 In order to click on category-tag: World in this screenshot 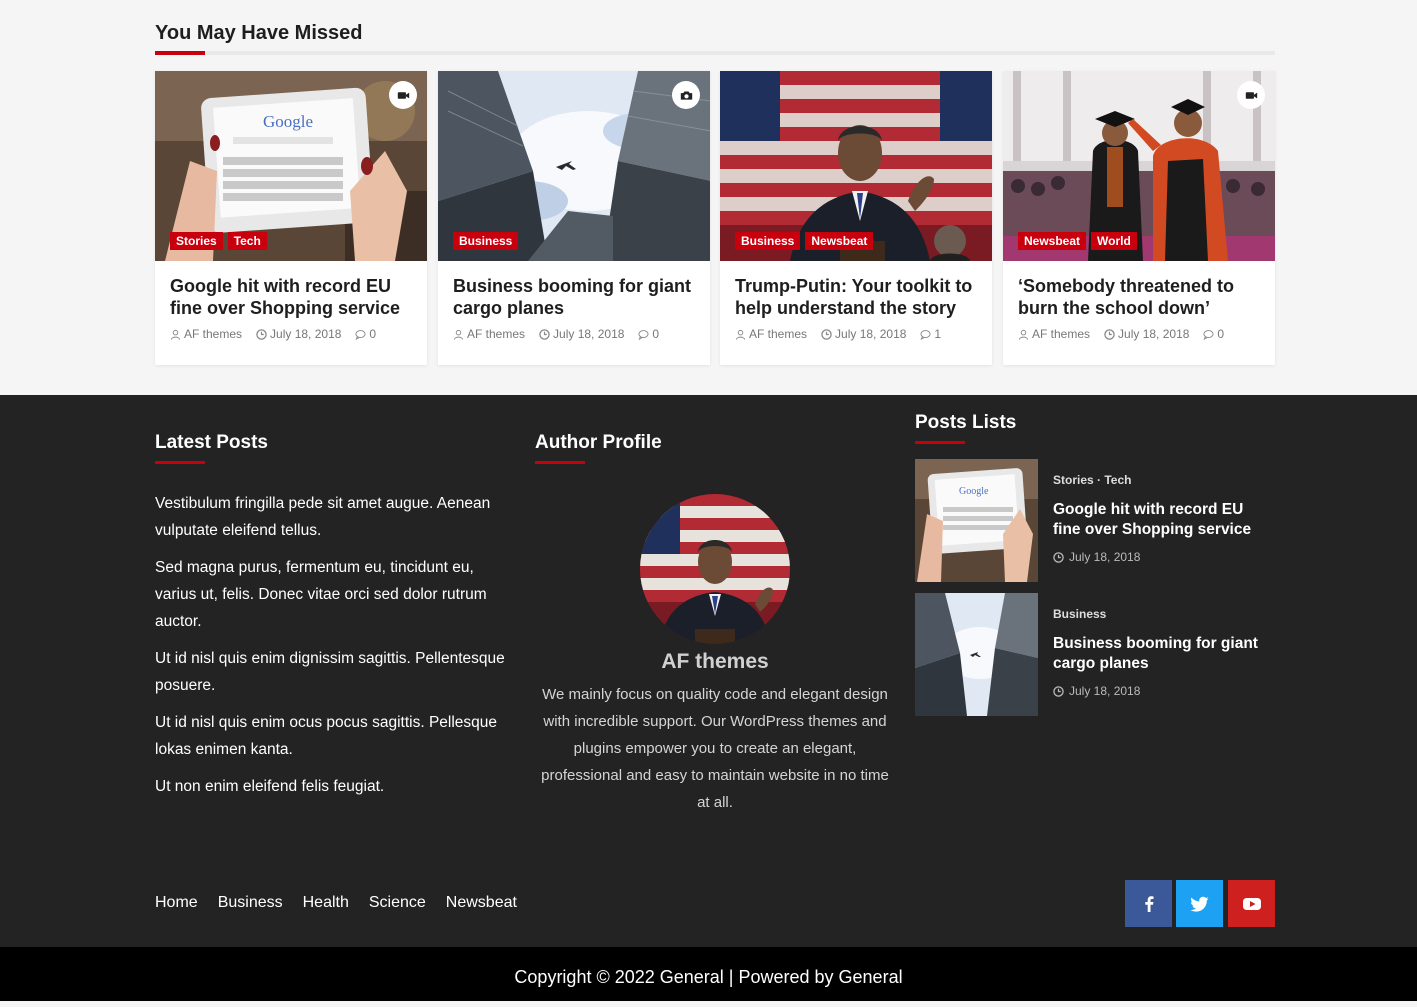, I will do `click(1114, 241)`.